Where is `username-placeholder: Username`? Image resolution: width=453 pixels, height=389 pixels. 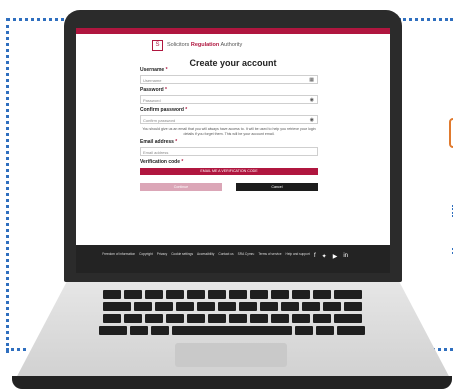 username-placeholder: Username is located at coordinates (152, 80).